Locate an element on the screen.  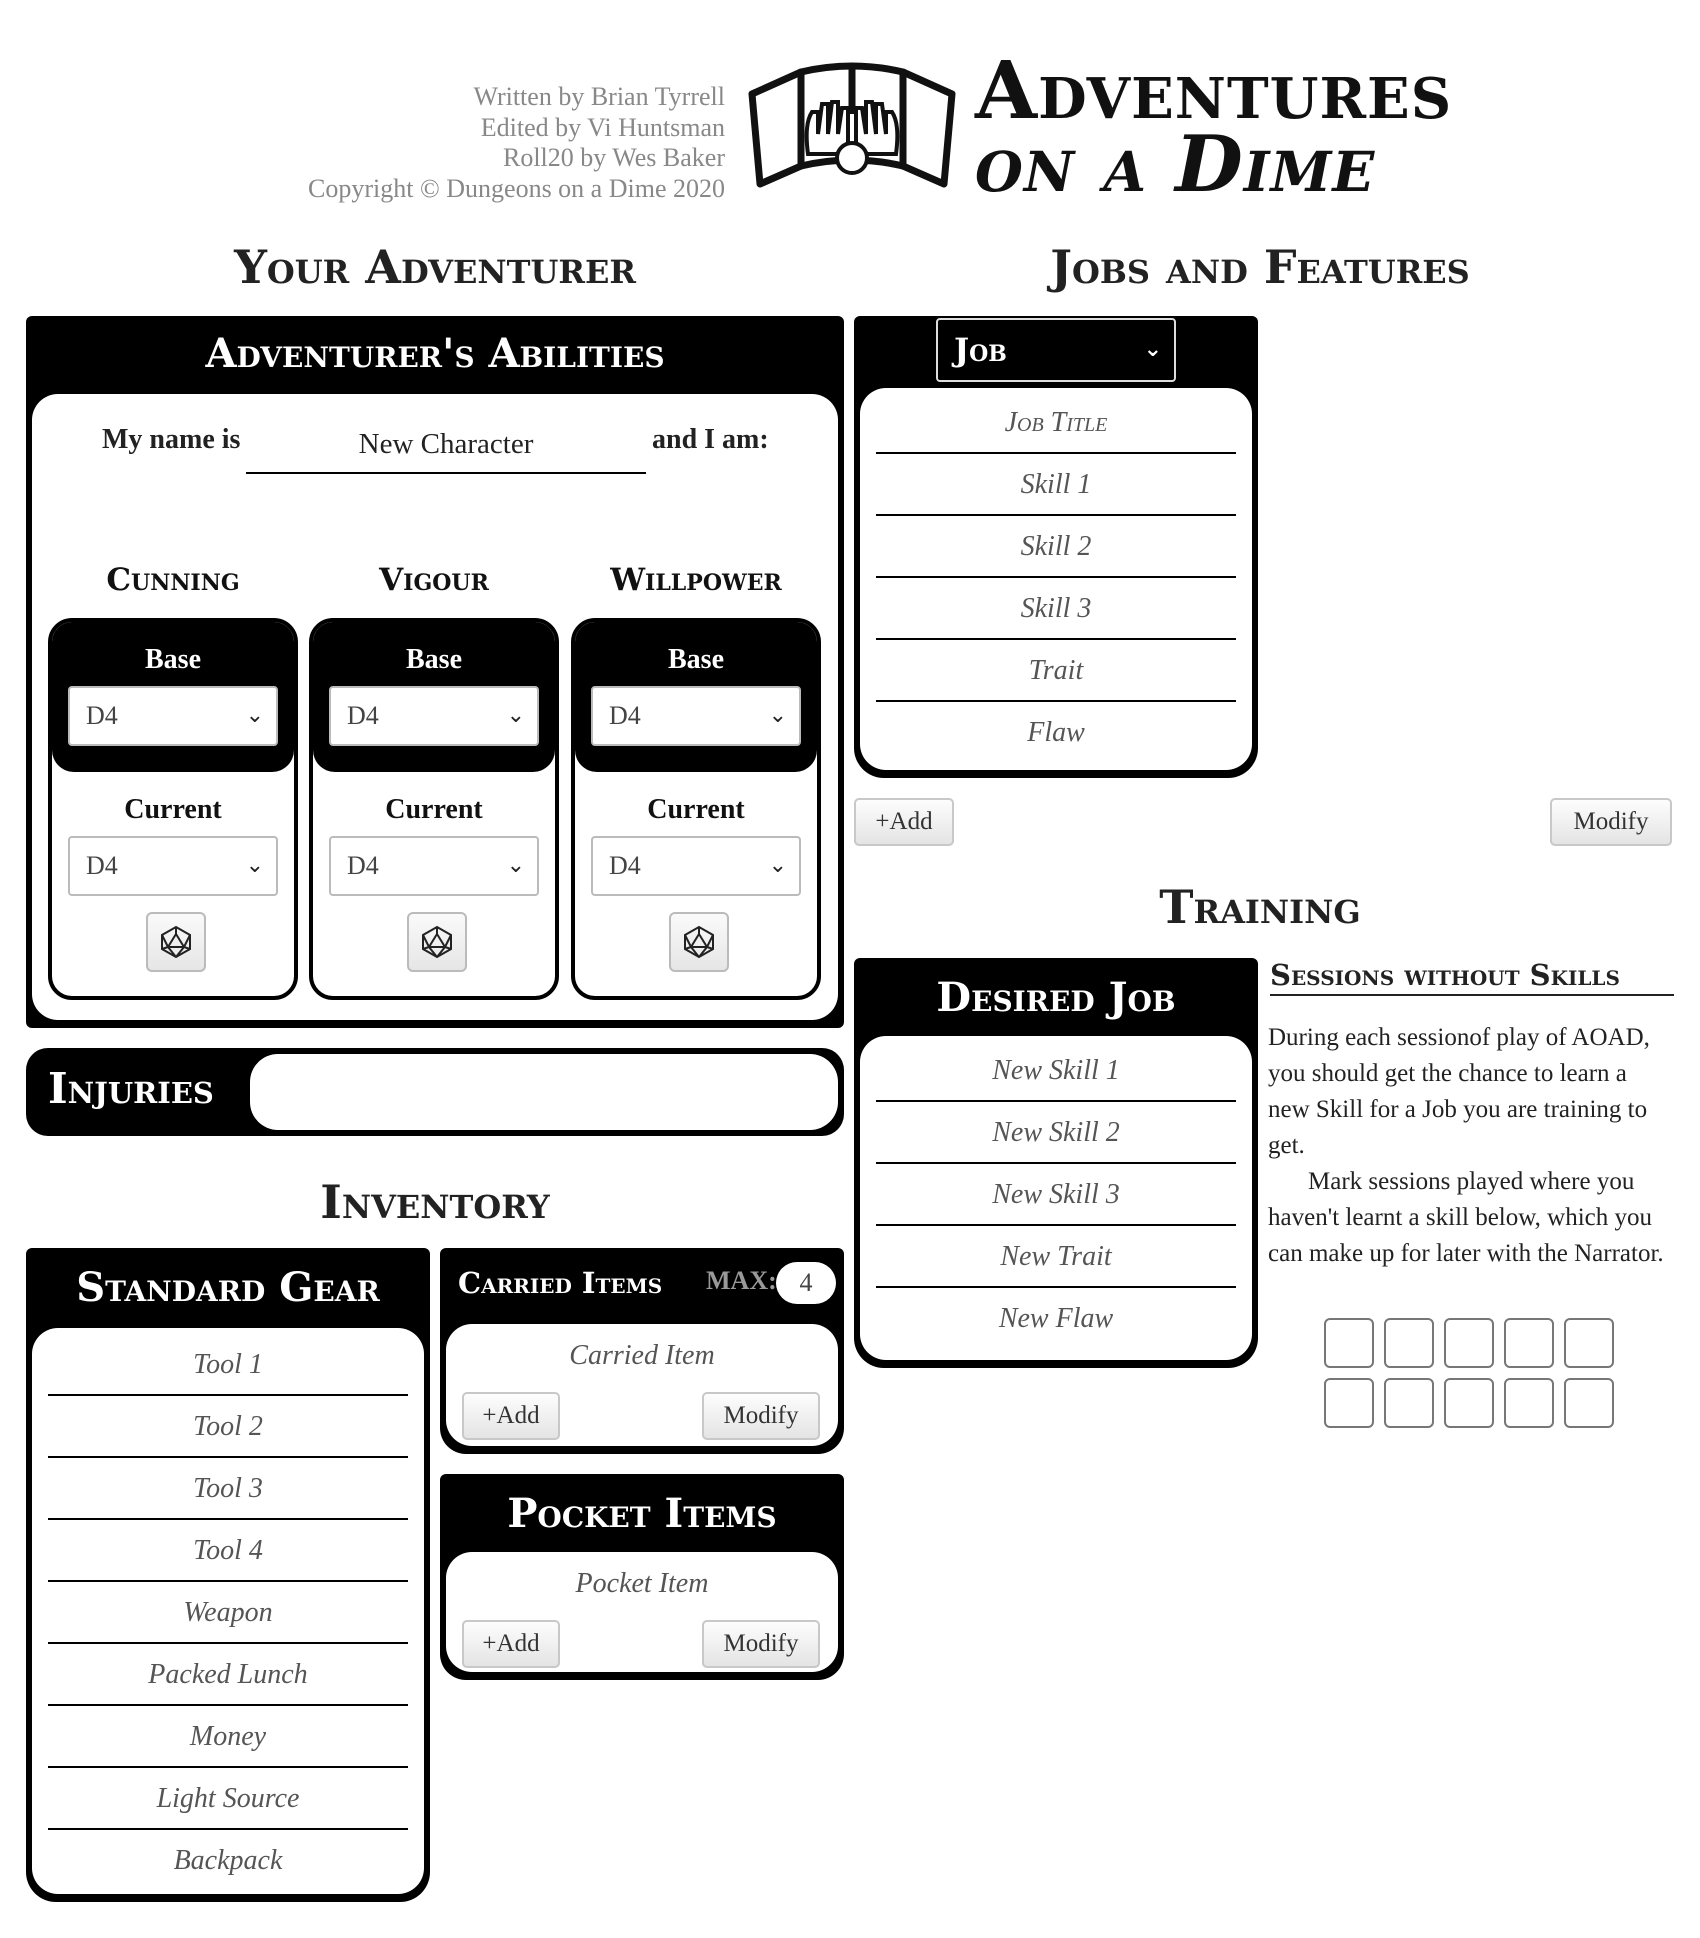
open-book-hands-icon is located at coordinates (852, 124).